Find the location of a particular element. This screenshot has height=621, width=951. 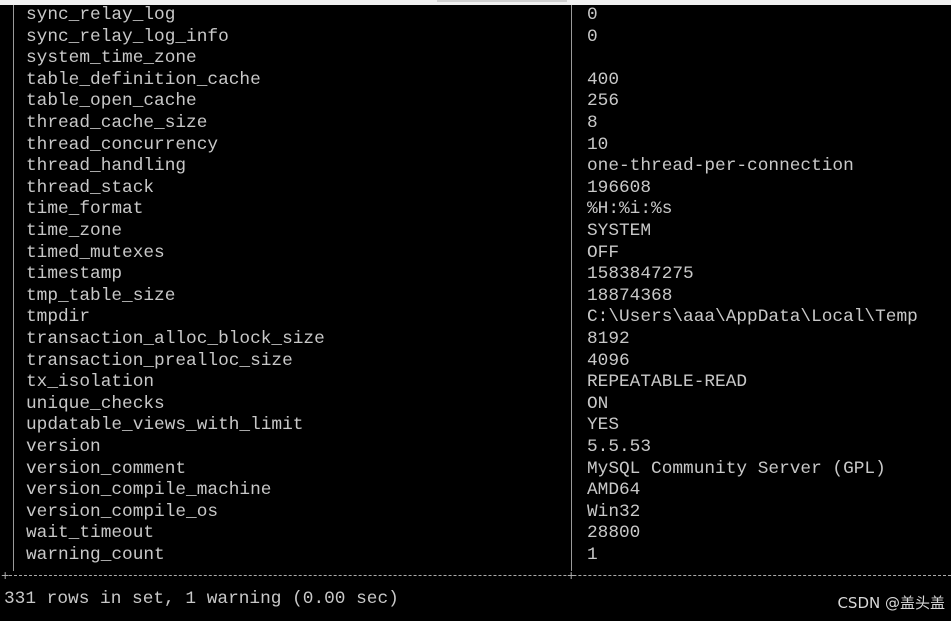

variable-value: 196608 is located at coordinates (619, 187).